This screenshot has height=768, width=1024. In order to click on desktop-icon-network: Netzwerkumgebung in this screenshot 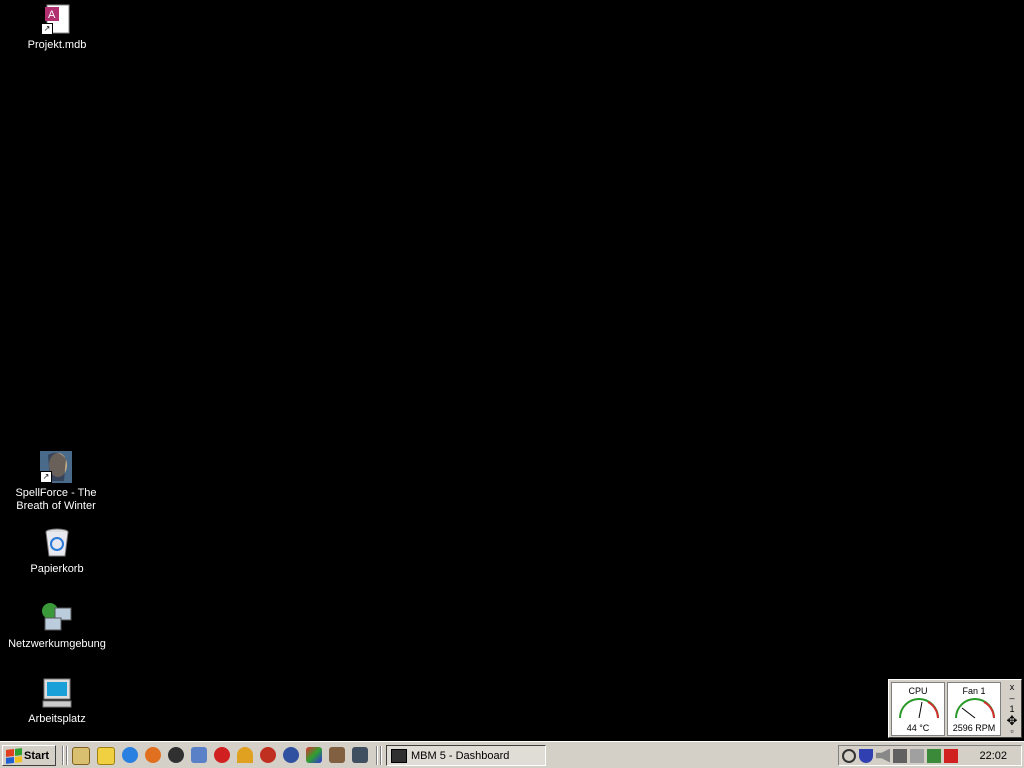, I will do `click(57, 626)`.